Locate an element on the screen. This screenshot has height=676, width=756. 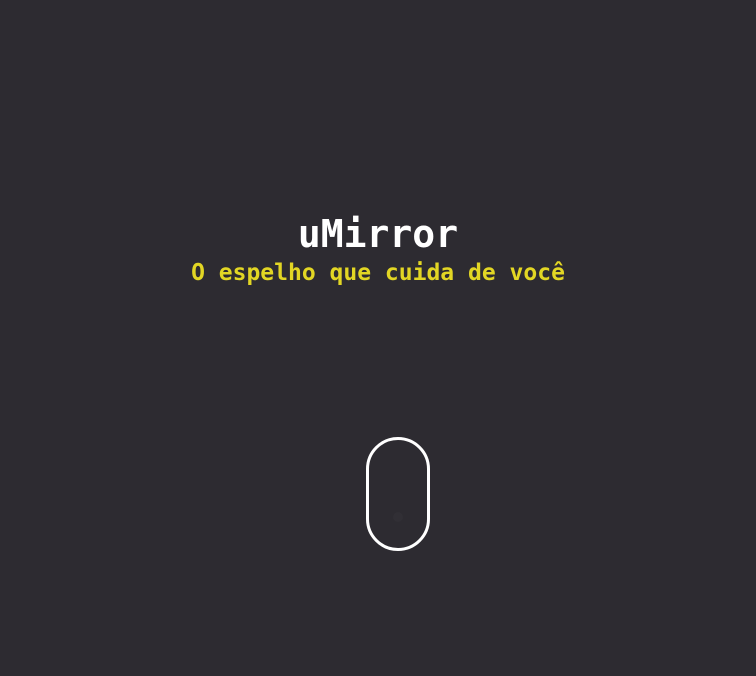
hero-section: uMirror O espelho que cuida de você is located at coordinates (378, 250).